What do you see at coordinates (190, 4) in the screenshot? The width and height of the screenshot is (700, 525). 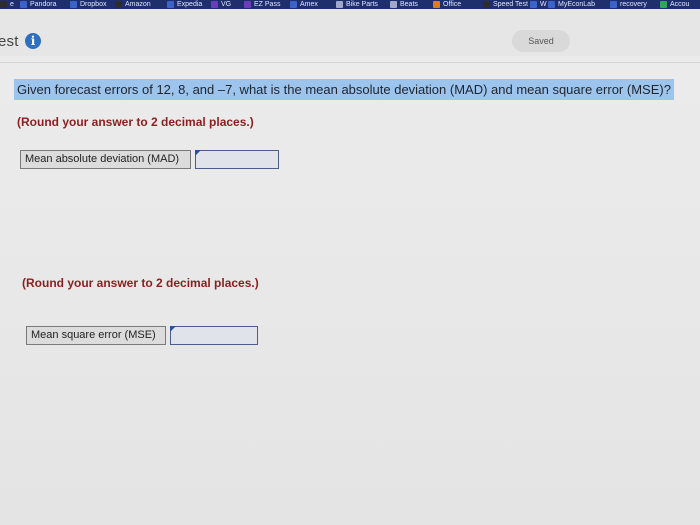 I see `bookmark-label: Expedia` at bounding box center [190, 4].